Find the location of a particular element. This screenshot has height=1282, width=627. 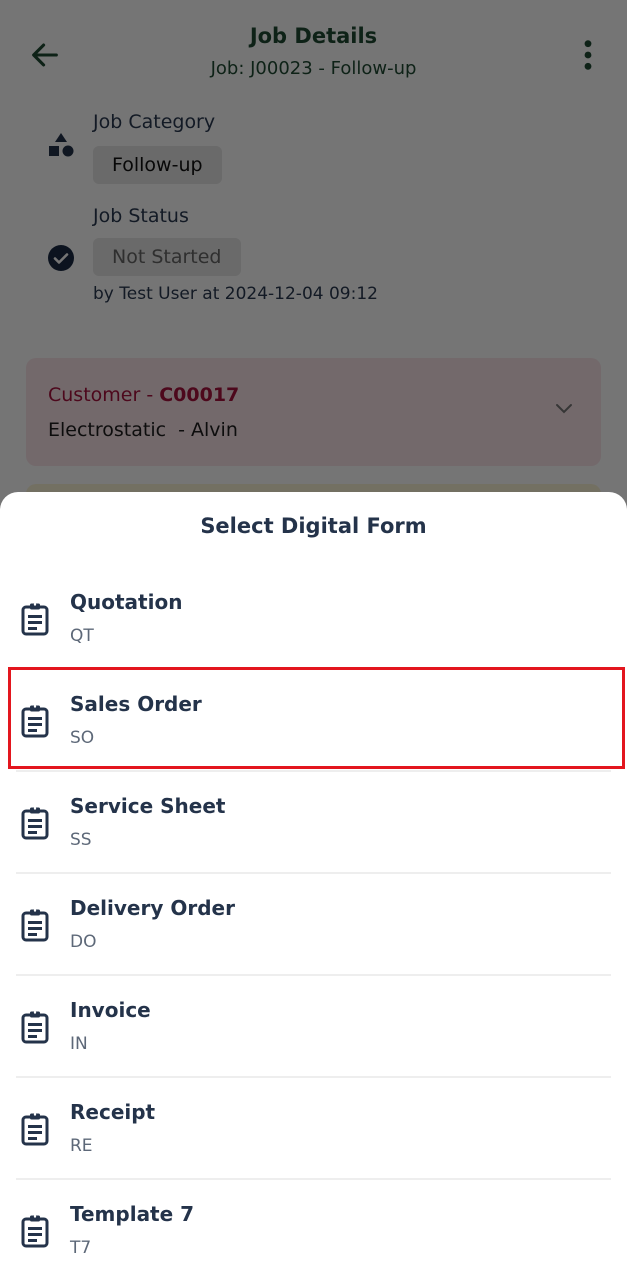

form-list-item: Template 7 T7 is located at coordinates (313, 1231).